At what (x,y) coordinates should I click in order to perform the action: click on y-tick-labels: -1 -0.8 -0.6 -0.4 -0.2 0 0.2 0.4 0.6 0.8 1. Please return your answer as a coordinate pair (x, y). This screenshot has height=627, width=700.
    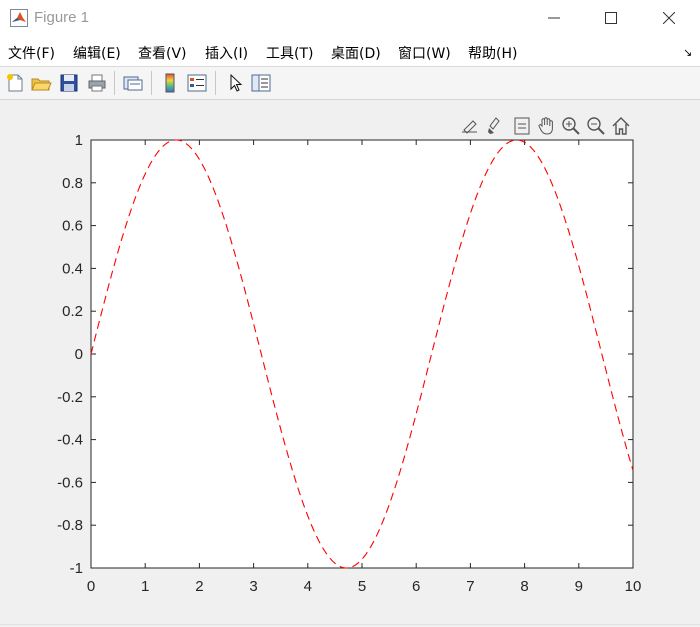
    Looking at the image, I should click on (70, 354).